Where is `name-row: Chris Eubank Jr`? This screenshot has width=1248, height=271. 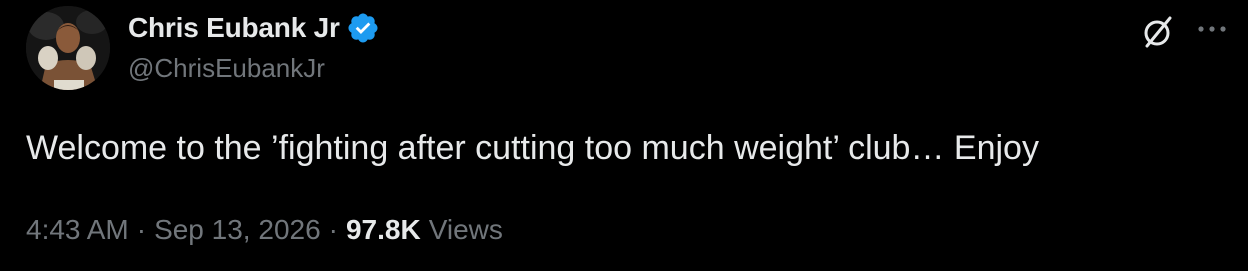 name-row: Chris Eubank Jr is located at coordinates (254, 28).